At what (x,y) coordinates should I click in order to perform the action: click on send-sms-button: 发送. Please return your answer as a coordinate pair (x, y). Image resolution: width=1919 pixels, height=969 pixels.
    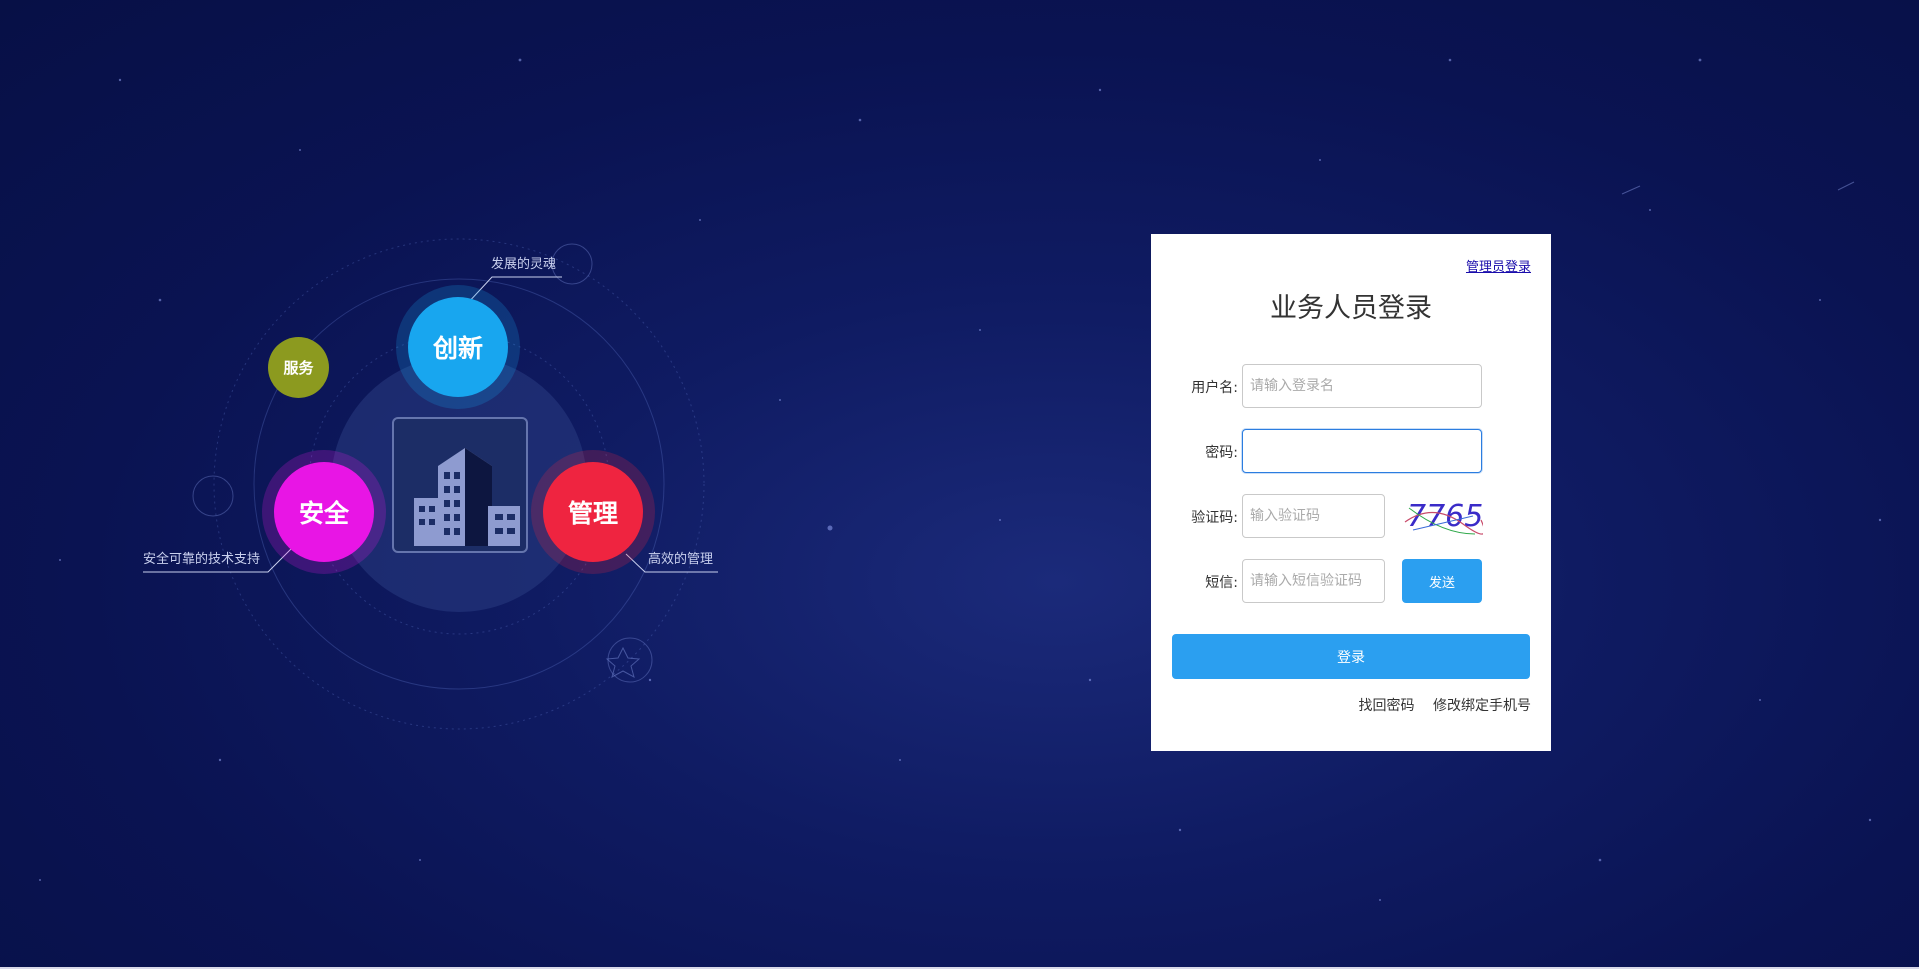
    Looking at the image, I should click on (1442, 581).